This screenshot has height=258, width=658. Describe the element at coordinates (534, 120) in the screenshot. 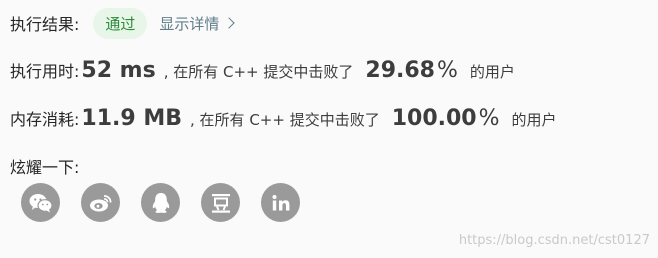

I see `memory-suffix: 的用户` at that location.